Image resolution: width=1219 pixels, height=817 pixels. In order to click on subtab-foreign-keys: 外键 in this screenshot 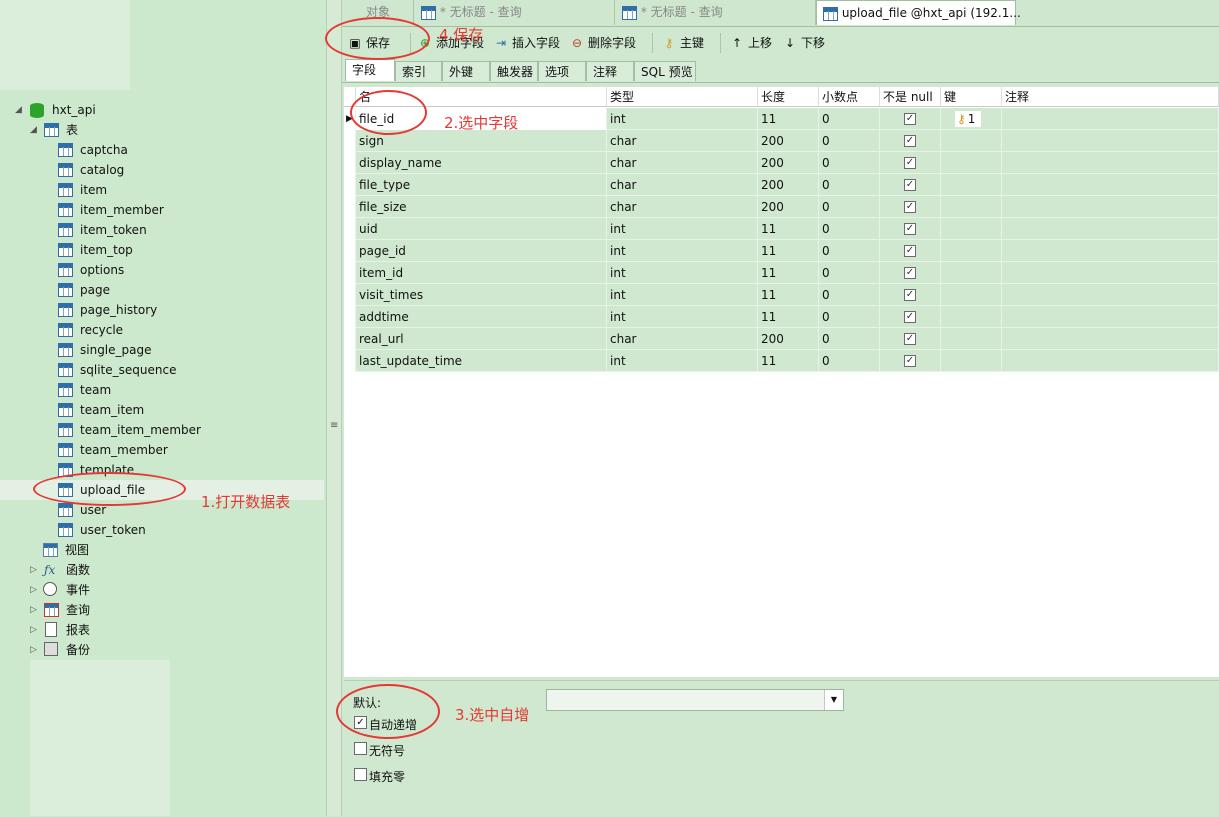, I will do `click(466, 71)`.